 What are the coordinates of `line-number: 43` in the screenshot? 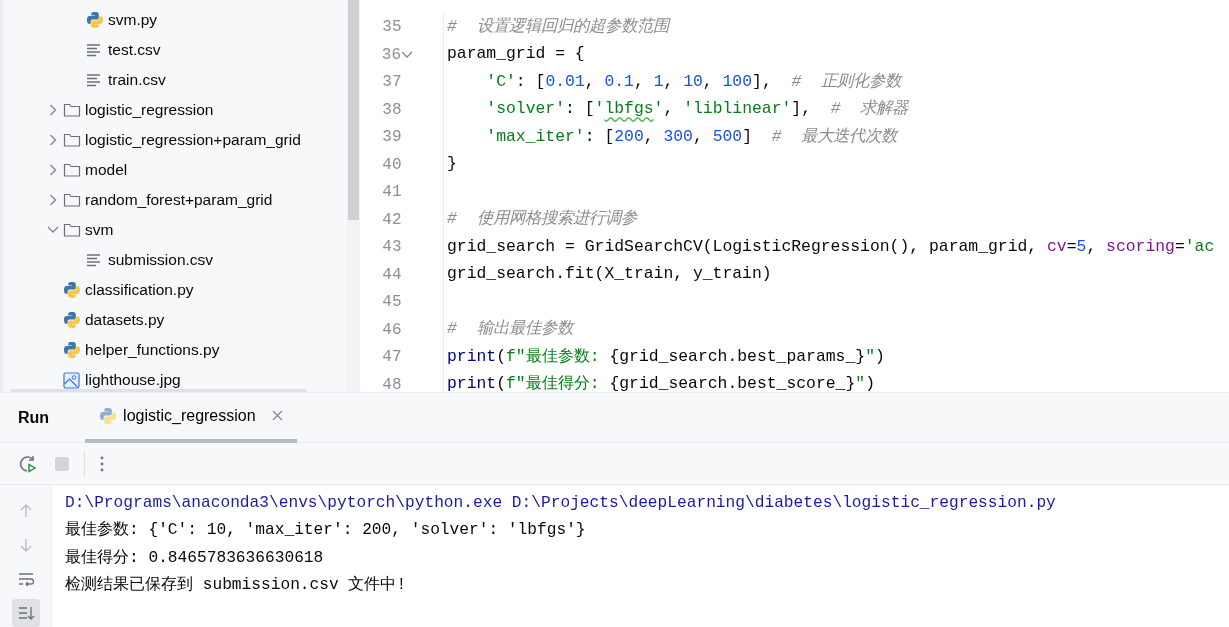 It's located at (391, 248).